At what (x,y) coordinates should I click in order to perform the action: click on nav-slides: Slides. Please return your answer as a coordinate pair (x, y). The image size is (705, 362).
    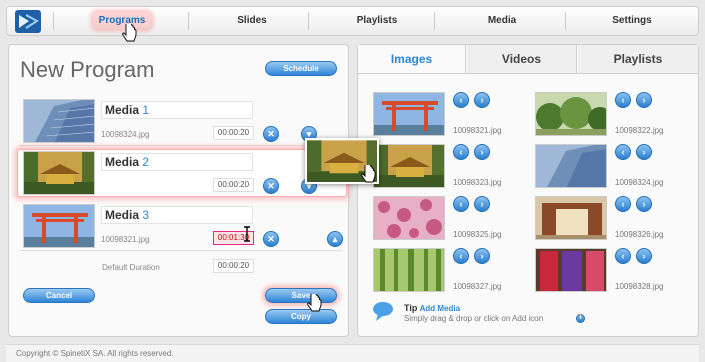
    Looking at the image, I should click on (252, 21).